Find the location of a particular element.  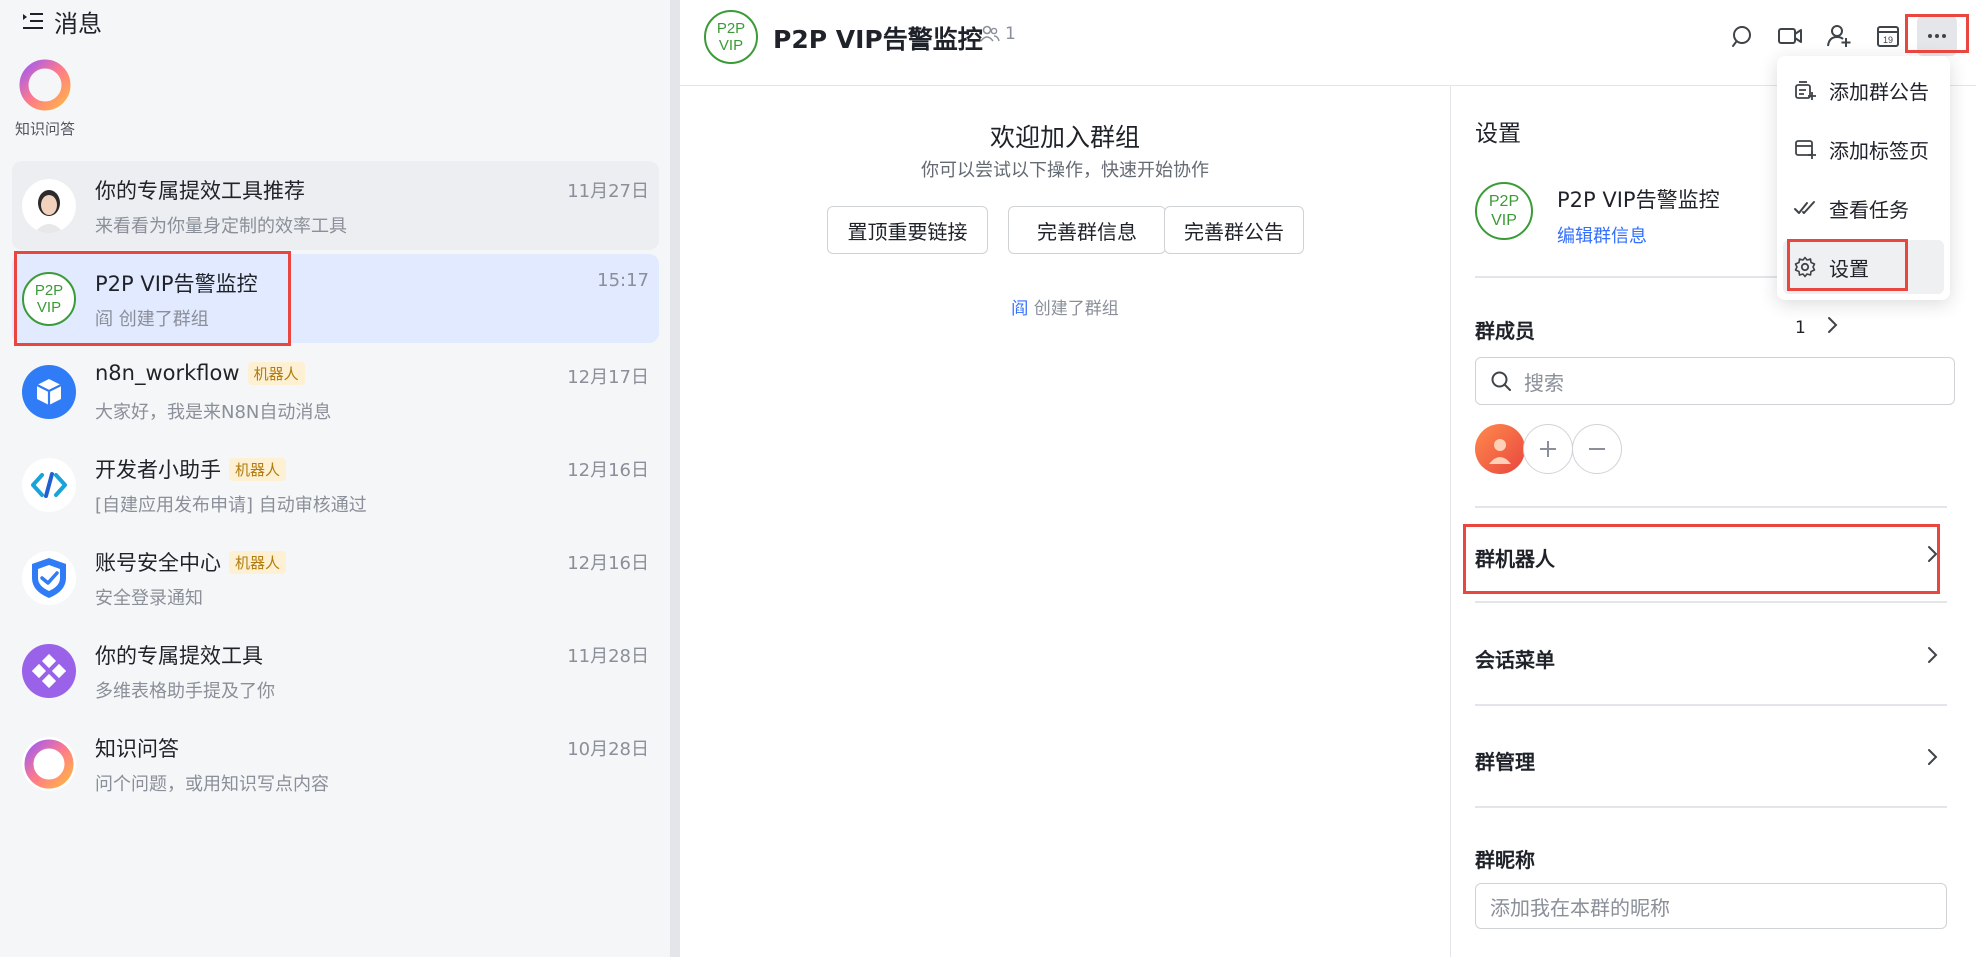

user-silhouette-icon is located at coordinates (1500, 451).